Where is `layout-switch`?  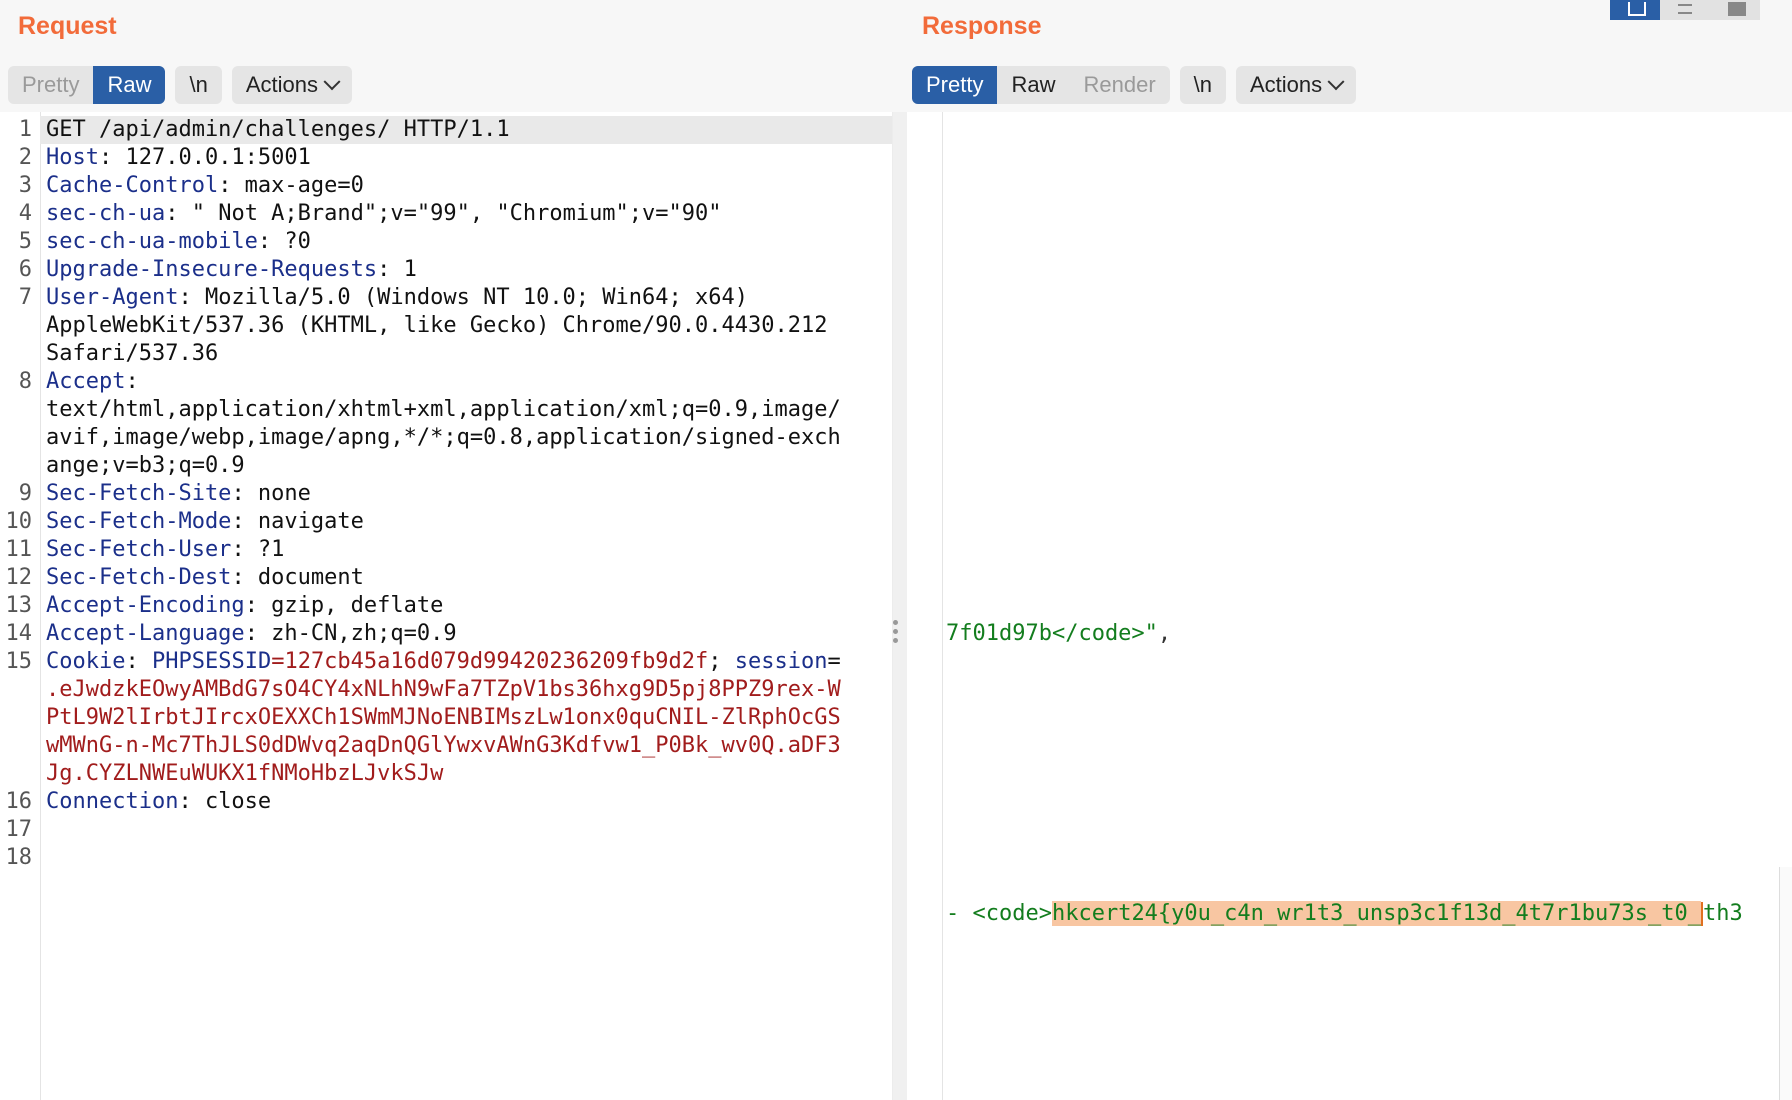
layout-switch is located at coordinates (1685, 10).